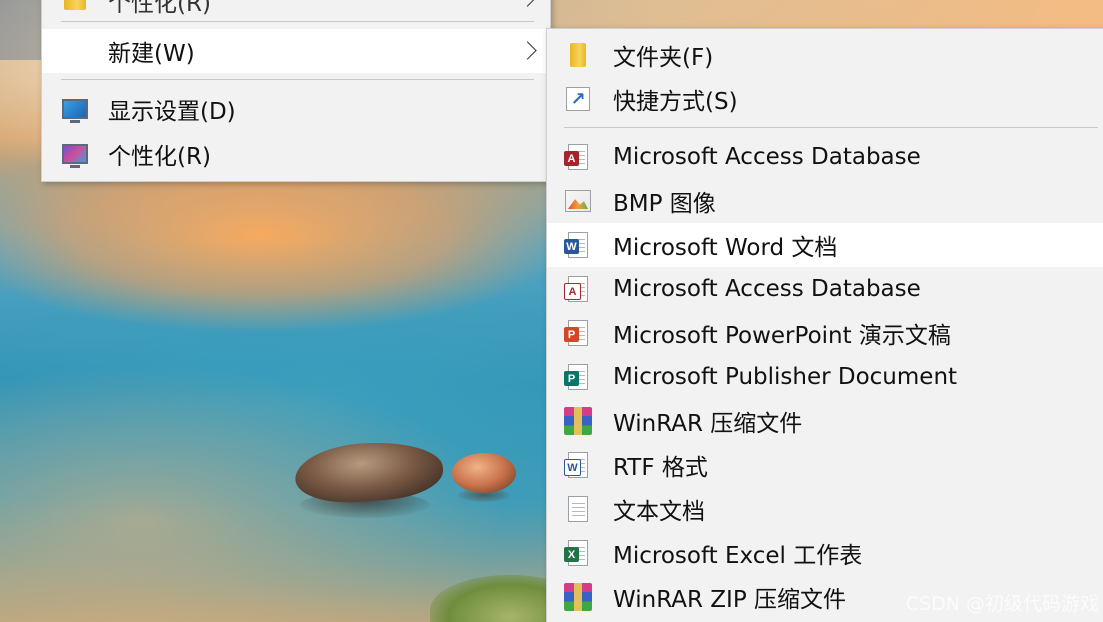 The height and width of the screenshot is (622, 1103). I want to click on menu-item-label: Microsoft Excel 工作表, so click(738, 556).